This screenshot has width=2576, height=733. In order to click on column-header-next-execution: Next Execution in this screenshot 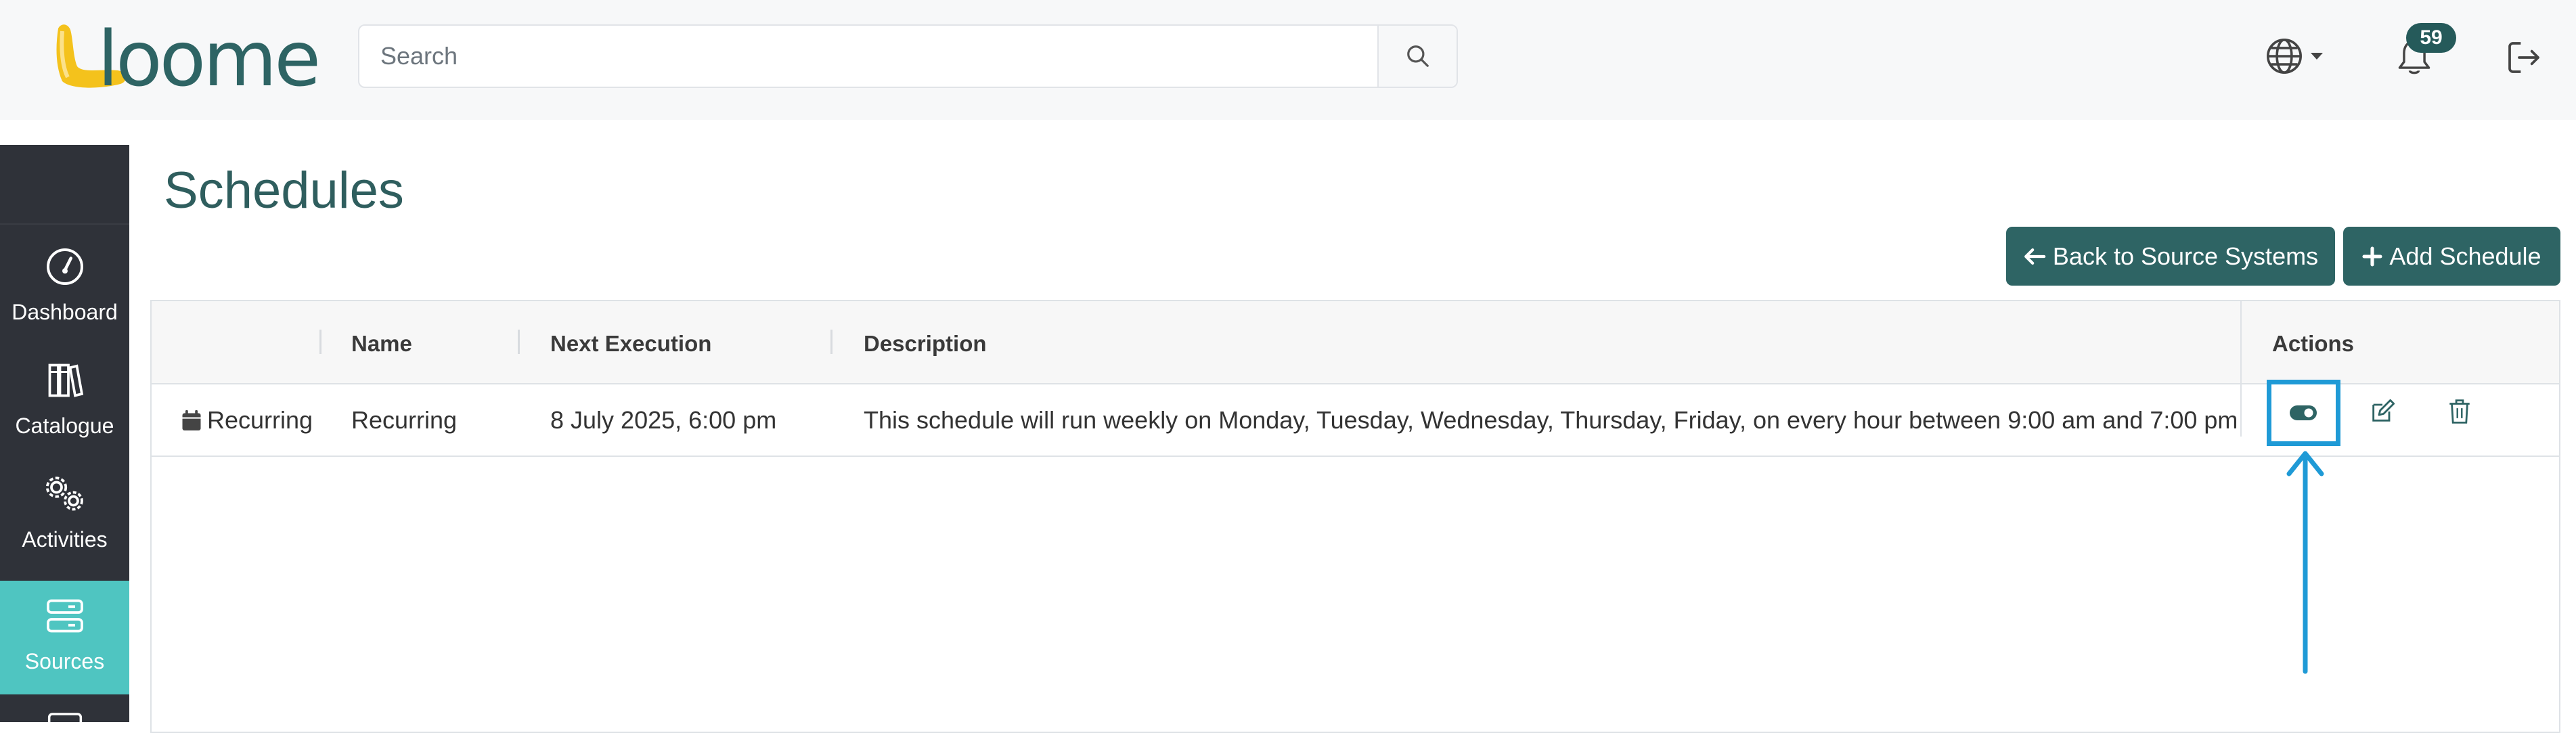, I will do `click(630, 344)`.